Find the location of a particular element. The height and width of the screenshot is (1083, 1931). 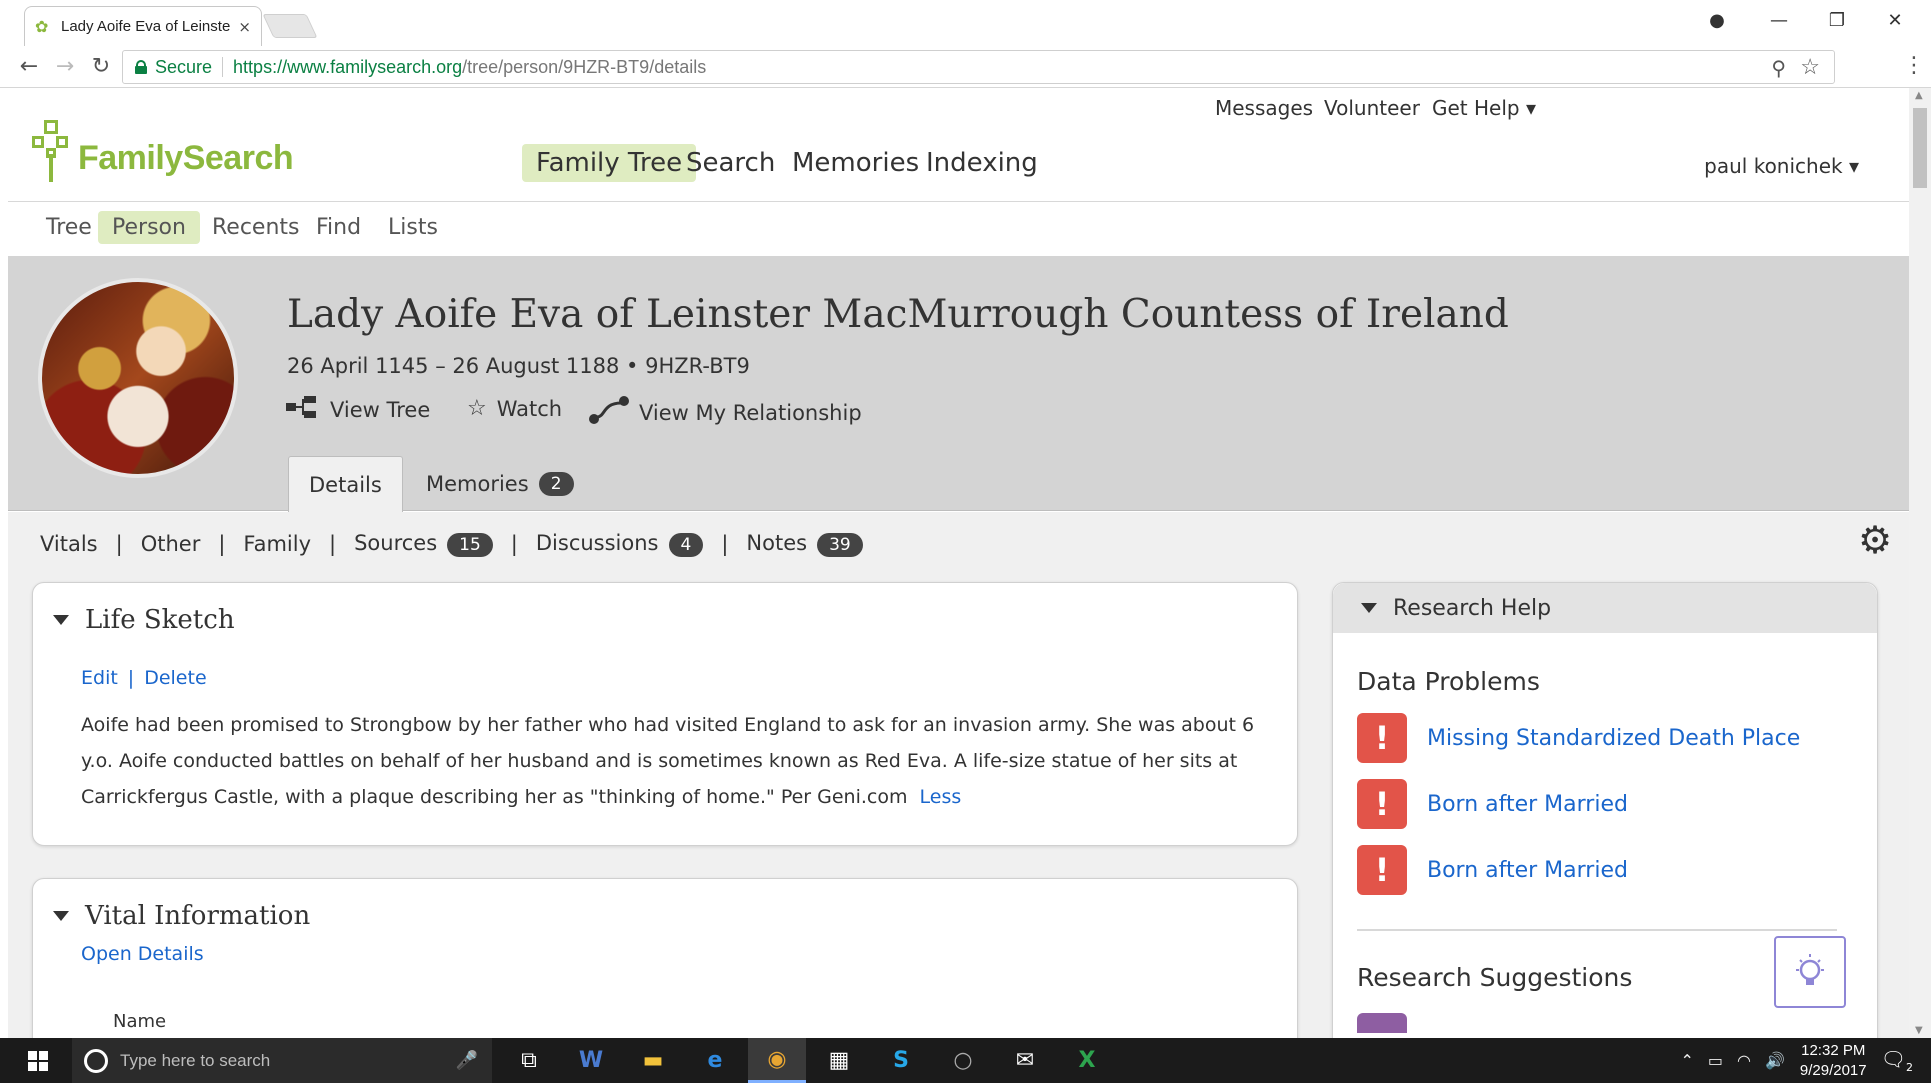

scroll-thumb is located at coordinates (1920, 148).